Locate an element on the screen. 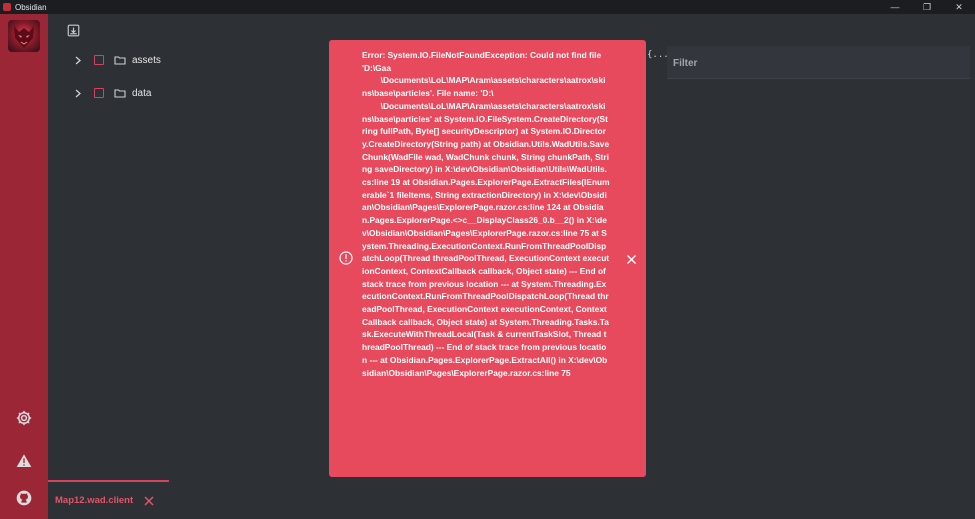  maximize-button: ❐ is located at coordinates (927, 7).